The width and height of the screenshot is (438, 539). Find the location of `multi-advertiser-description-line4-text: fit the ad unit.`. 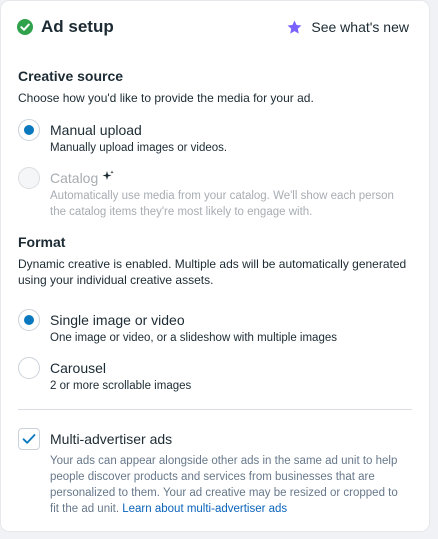

multi-advertiser-description-line4-text: fit the ad unit. is located at coordinates (85, 509).